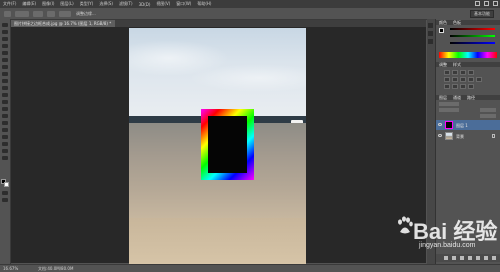  Describe the element at coordinates (5, 123) in the screenshot. I see `pen-tool-icon` at that location.